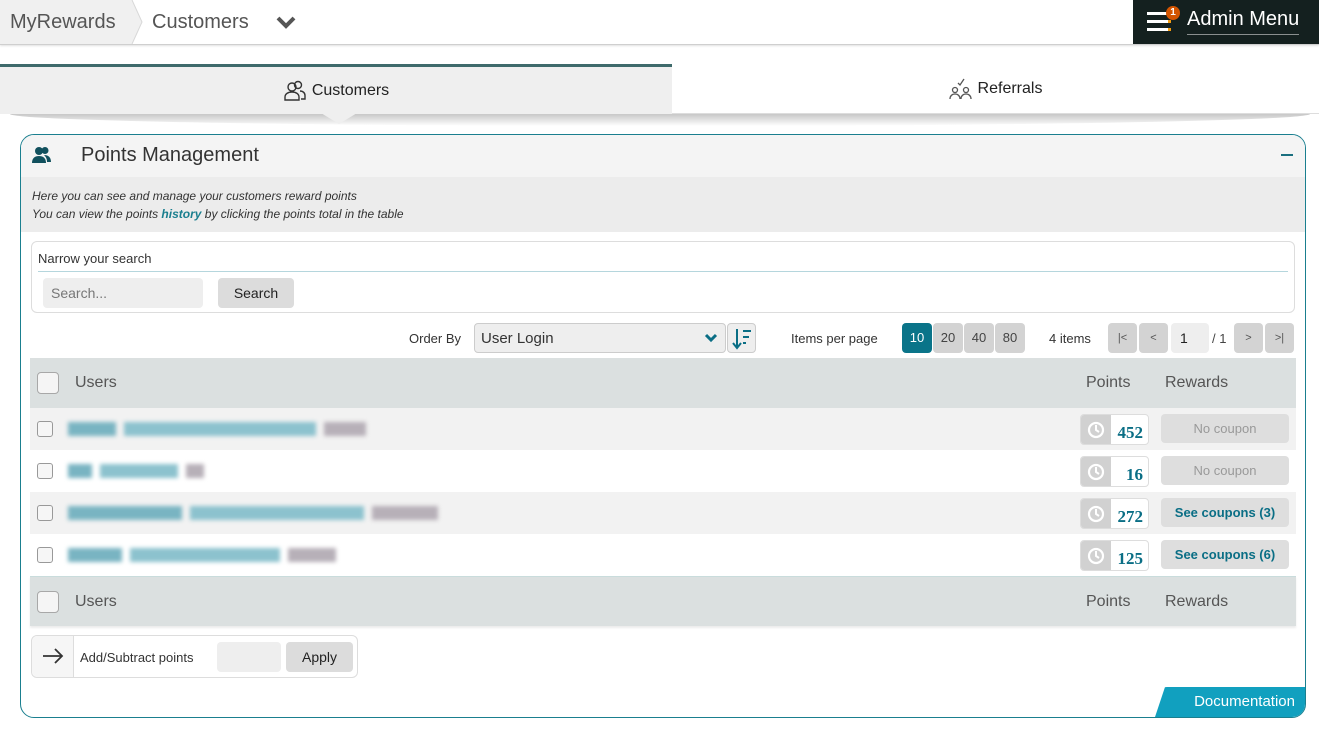 Image resolution: width=1319 pixels, height=736 pixels. I want to click on tab-customers: Customers, so click(336, 89).